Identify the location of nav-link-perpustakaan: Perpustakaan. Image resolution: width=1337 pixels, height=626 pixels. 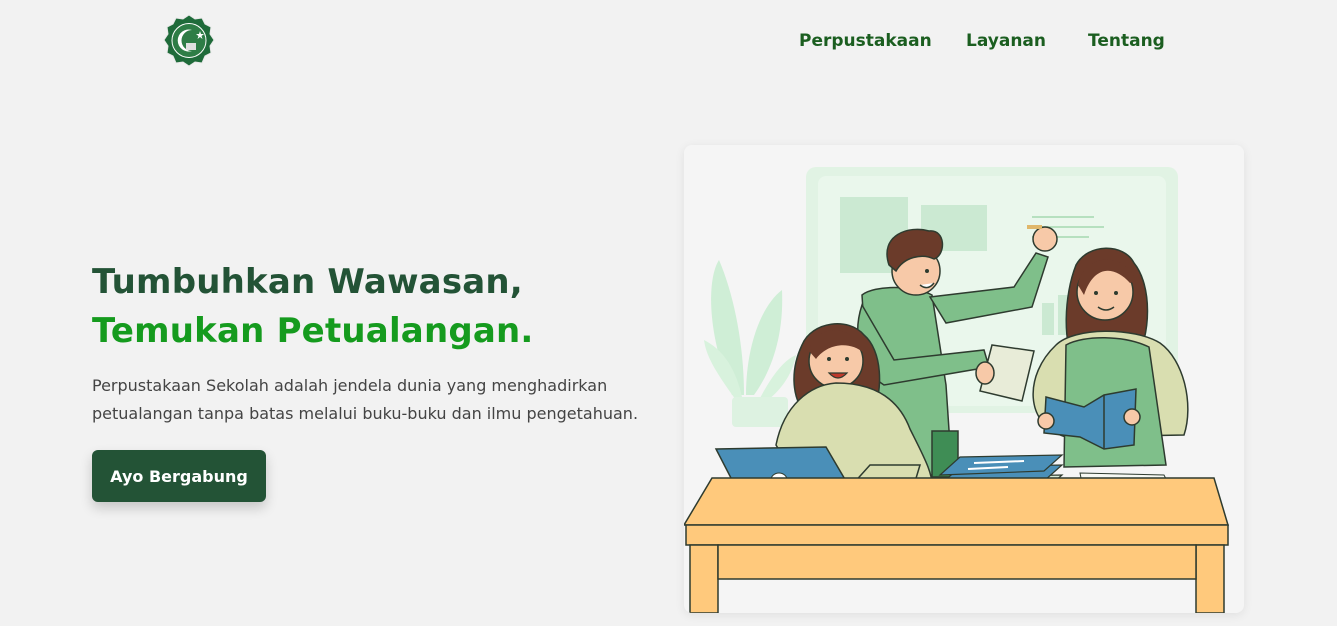
(865, 41).